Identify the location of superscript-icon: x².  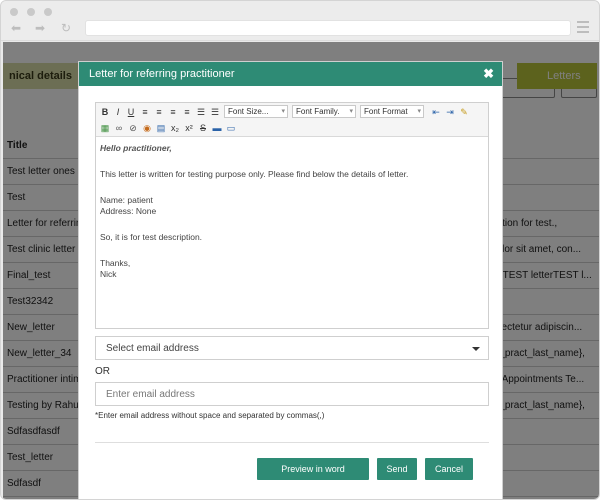
(189, 128).